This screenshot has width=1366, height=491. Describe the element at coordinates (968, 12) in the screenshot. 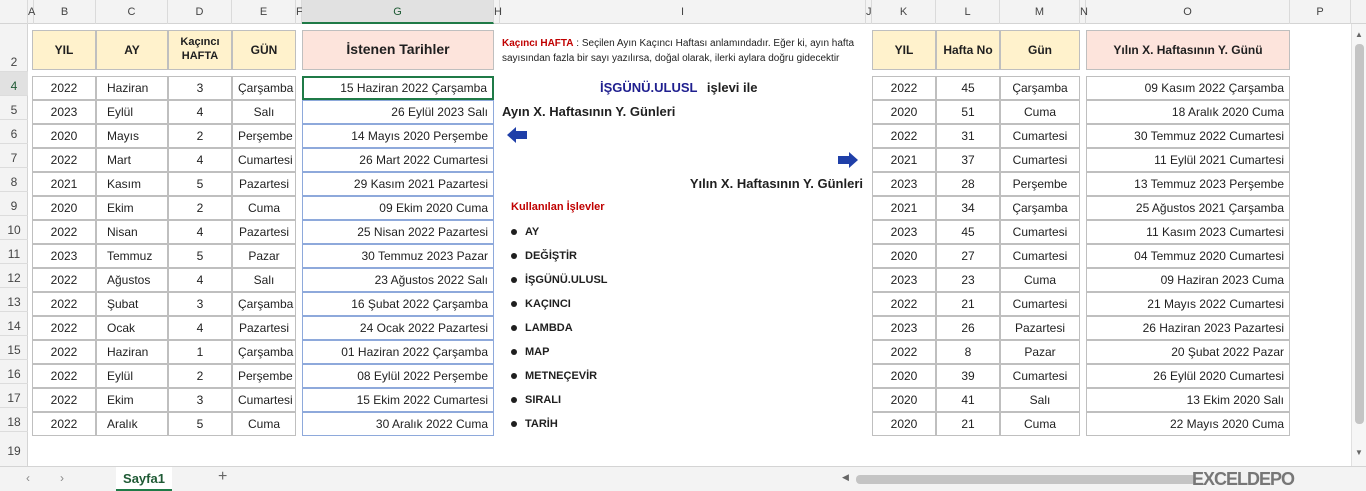

I see `column-header-l: L` at that location.